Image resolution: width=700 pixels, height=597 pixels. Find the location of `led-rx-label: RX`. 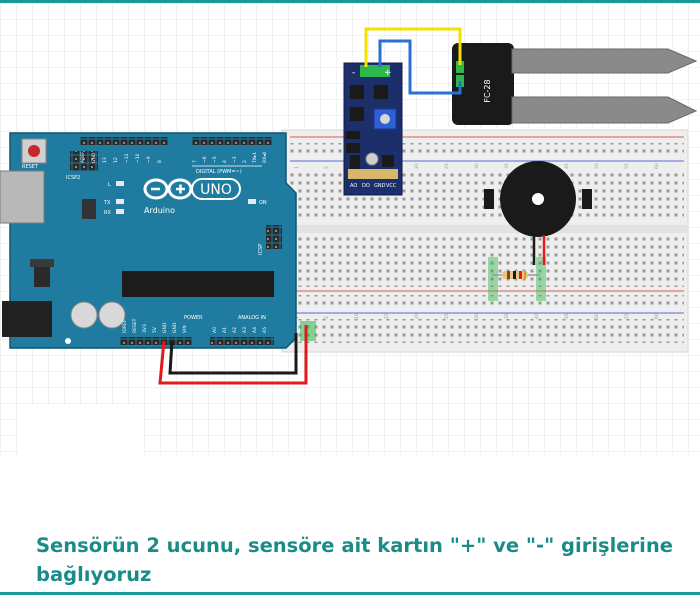

led-rx-label: RX is located at coordinates (107, 213).